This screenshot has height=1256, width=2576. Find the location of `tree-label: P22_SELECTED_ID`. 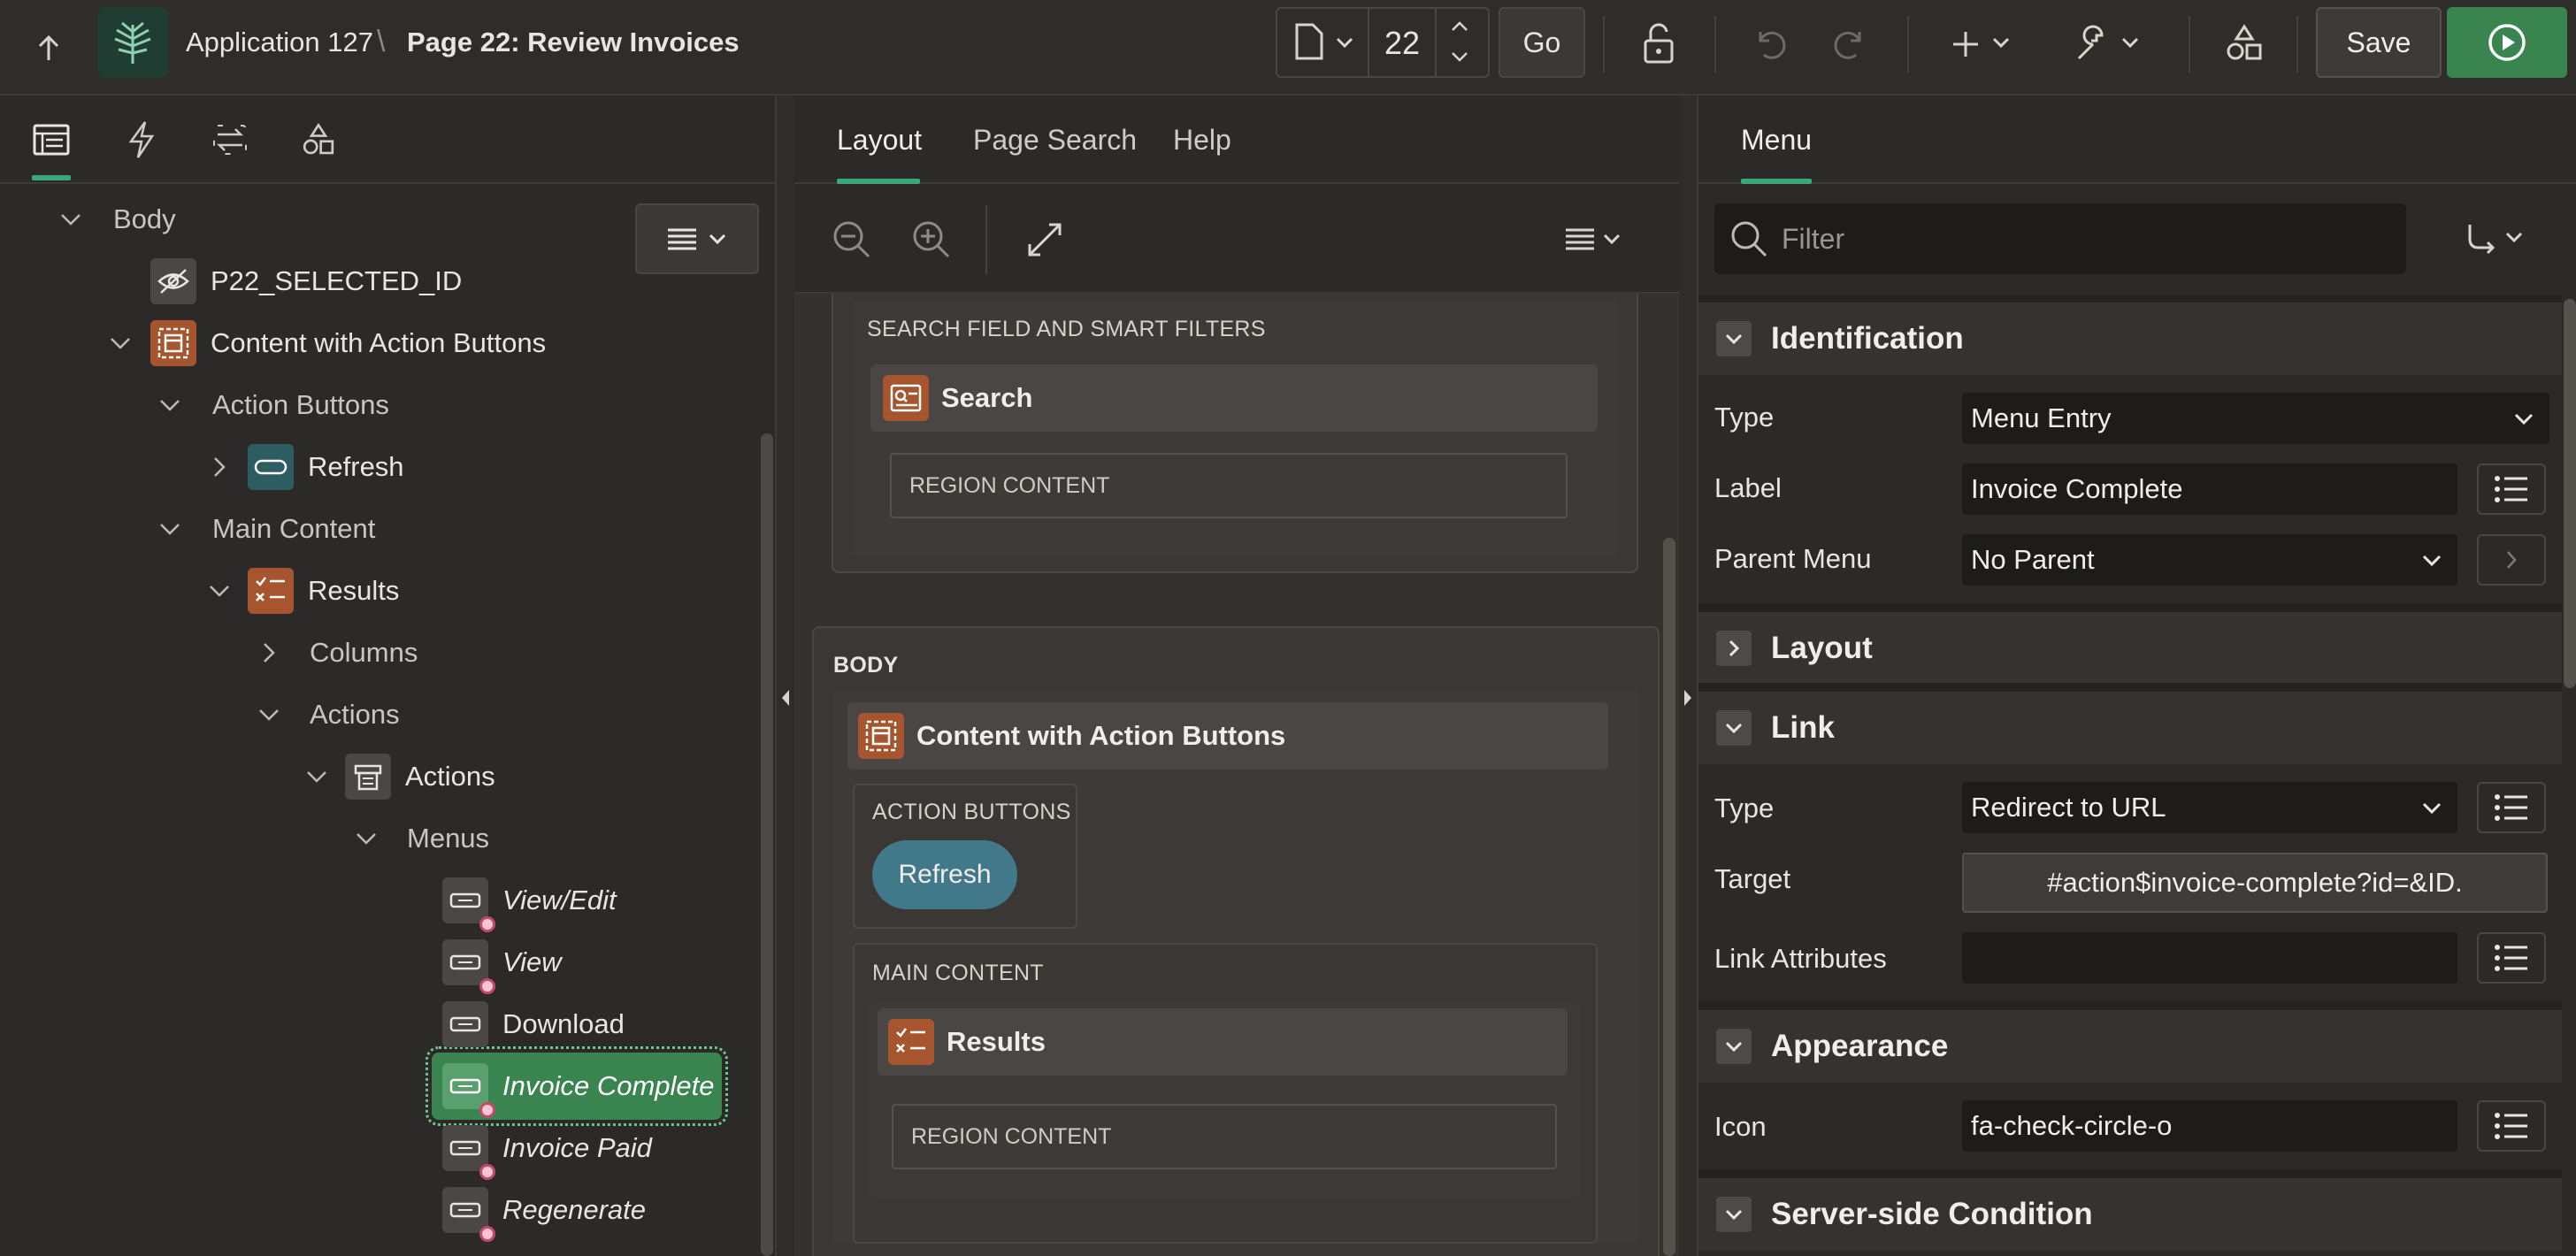

tree-label: P22_SELECTED_ID is located at coordinates (337, 281).